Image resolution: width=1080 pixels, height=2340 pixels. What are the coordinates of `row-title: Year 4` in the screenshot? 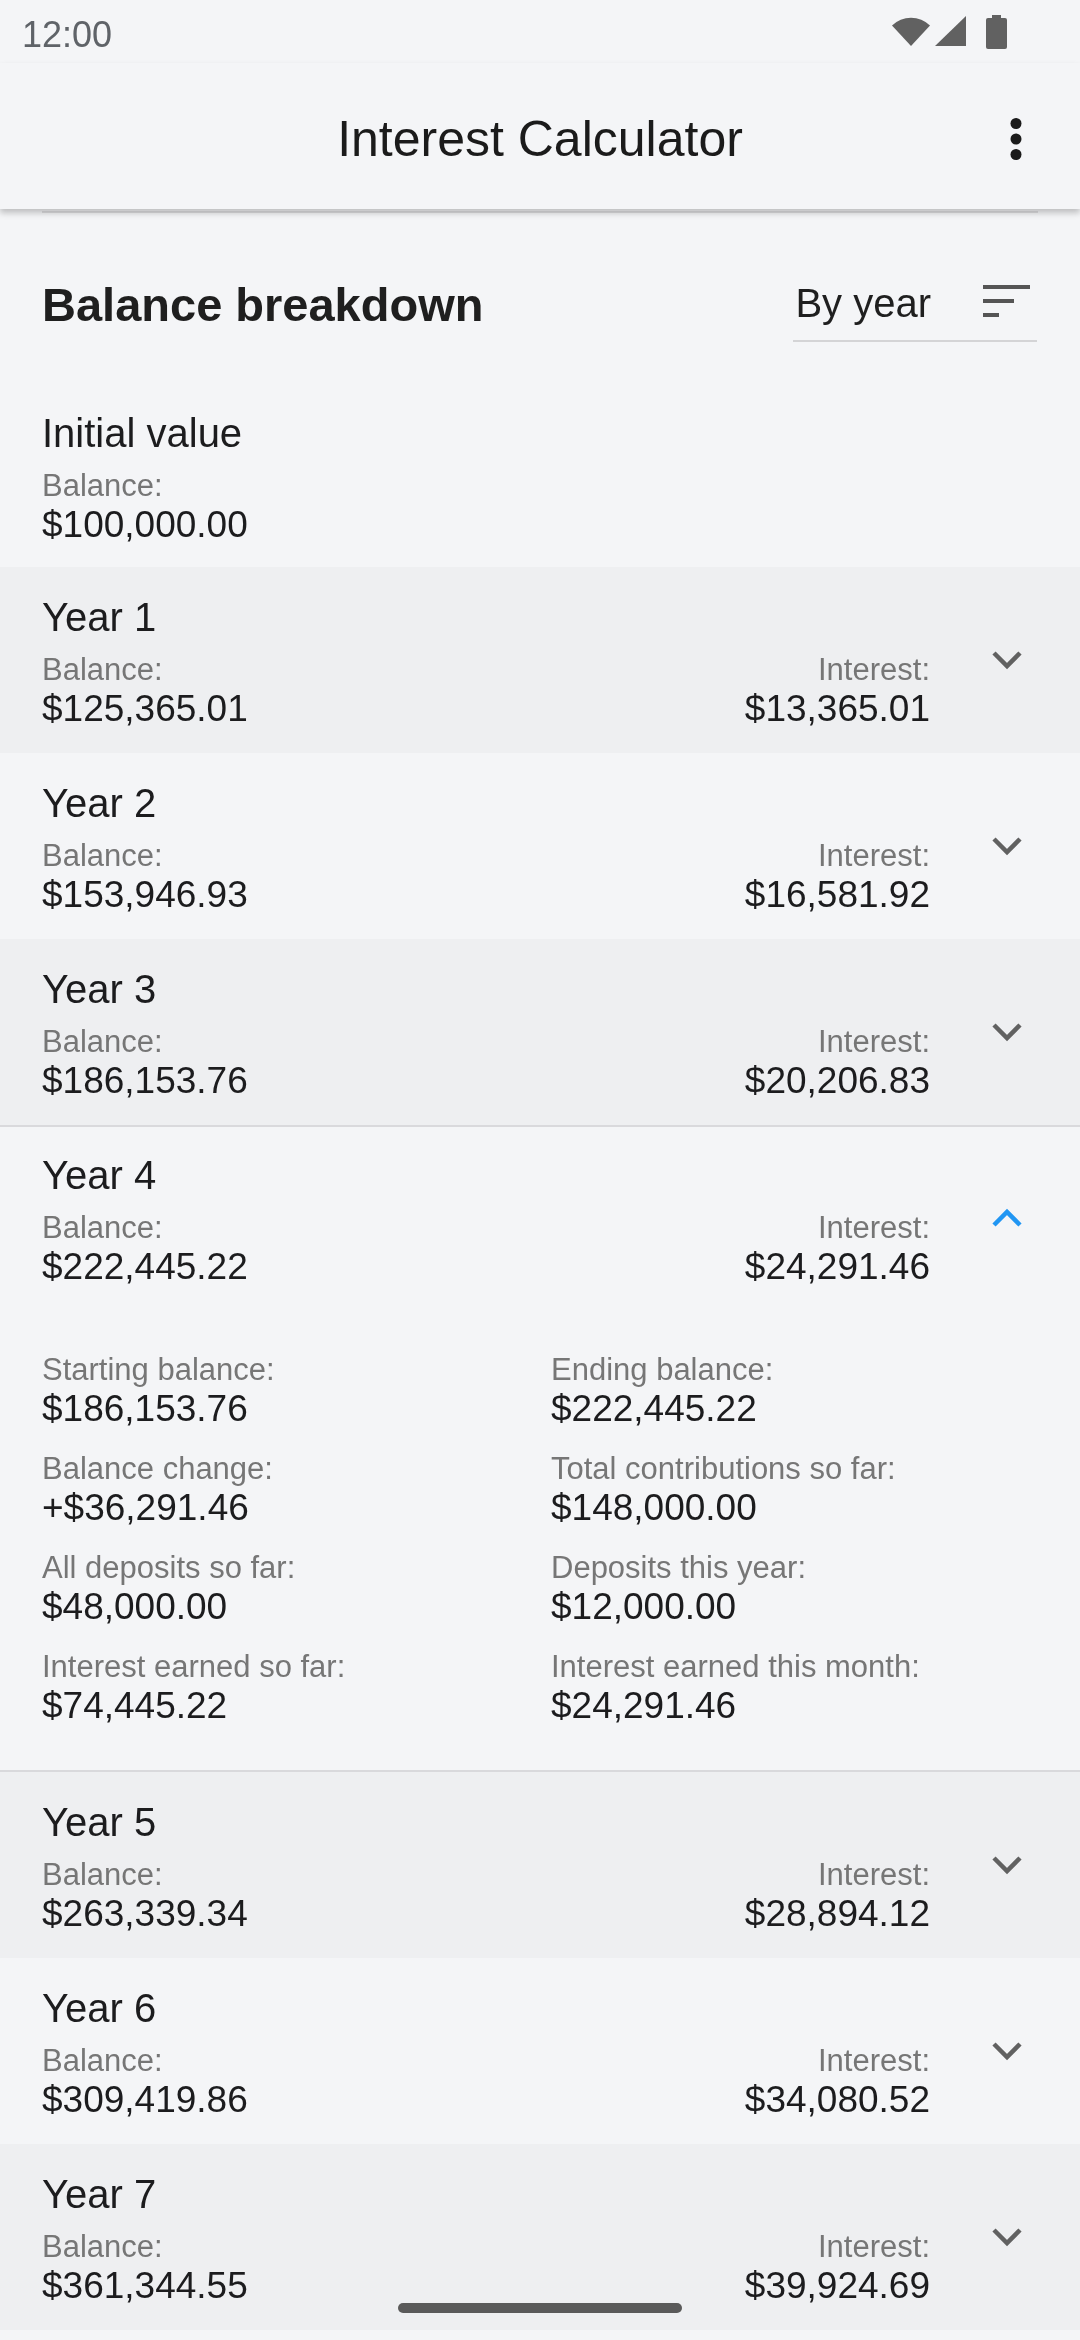 It's located at (99, 1175).